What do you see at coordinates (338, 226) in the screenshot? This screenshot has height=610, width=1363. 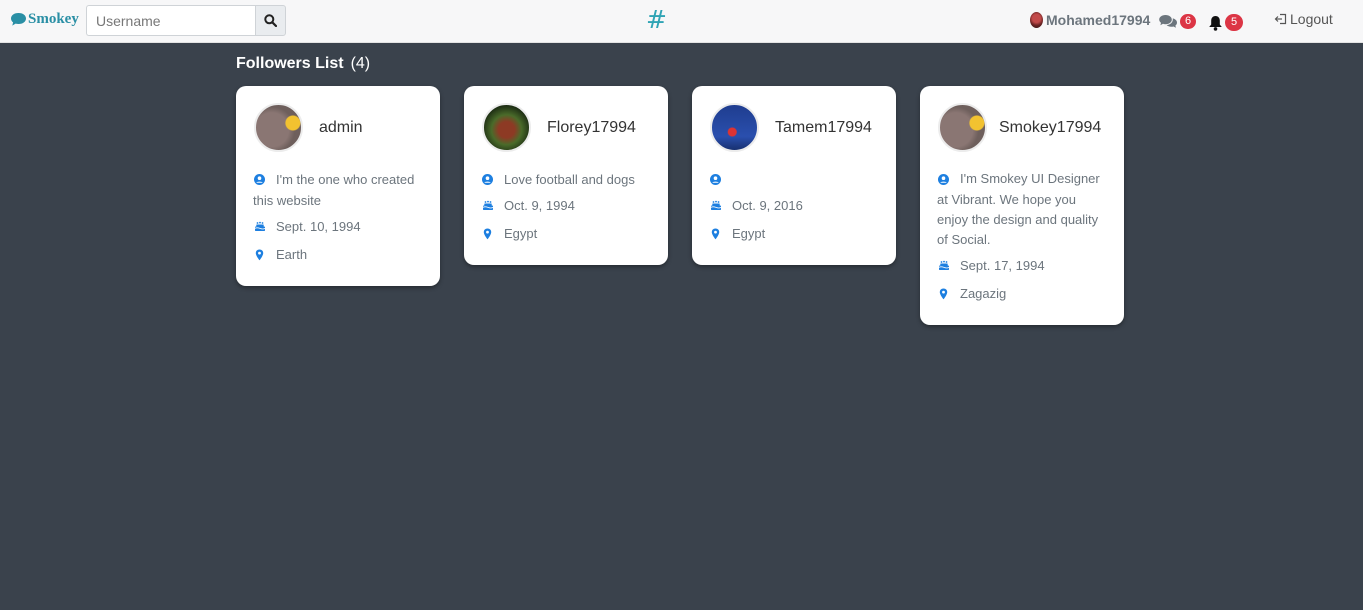 I see `follower-birthday: Sept. 10, 1994` at bounding box center [338, 226].